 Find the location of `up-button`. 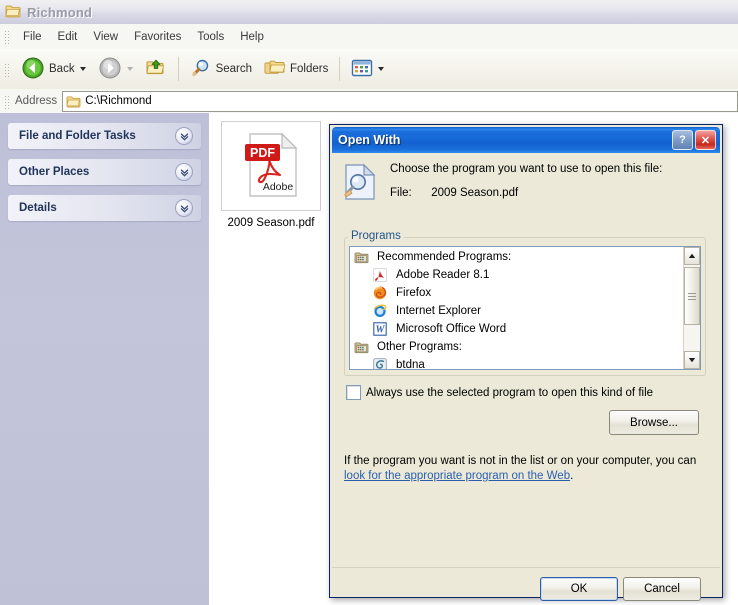

up-button is located at coordinates (156, 69).